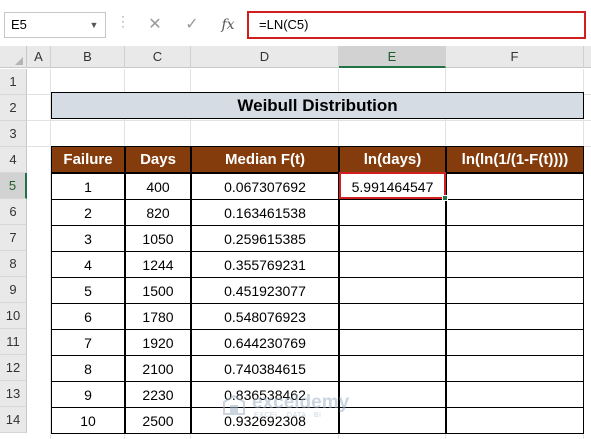 The width and height of the screenshot is (591, 439). Describe the element at coordinates (158, 186) in the screenshot. I see `cell-days: 400` at that location.